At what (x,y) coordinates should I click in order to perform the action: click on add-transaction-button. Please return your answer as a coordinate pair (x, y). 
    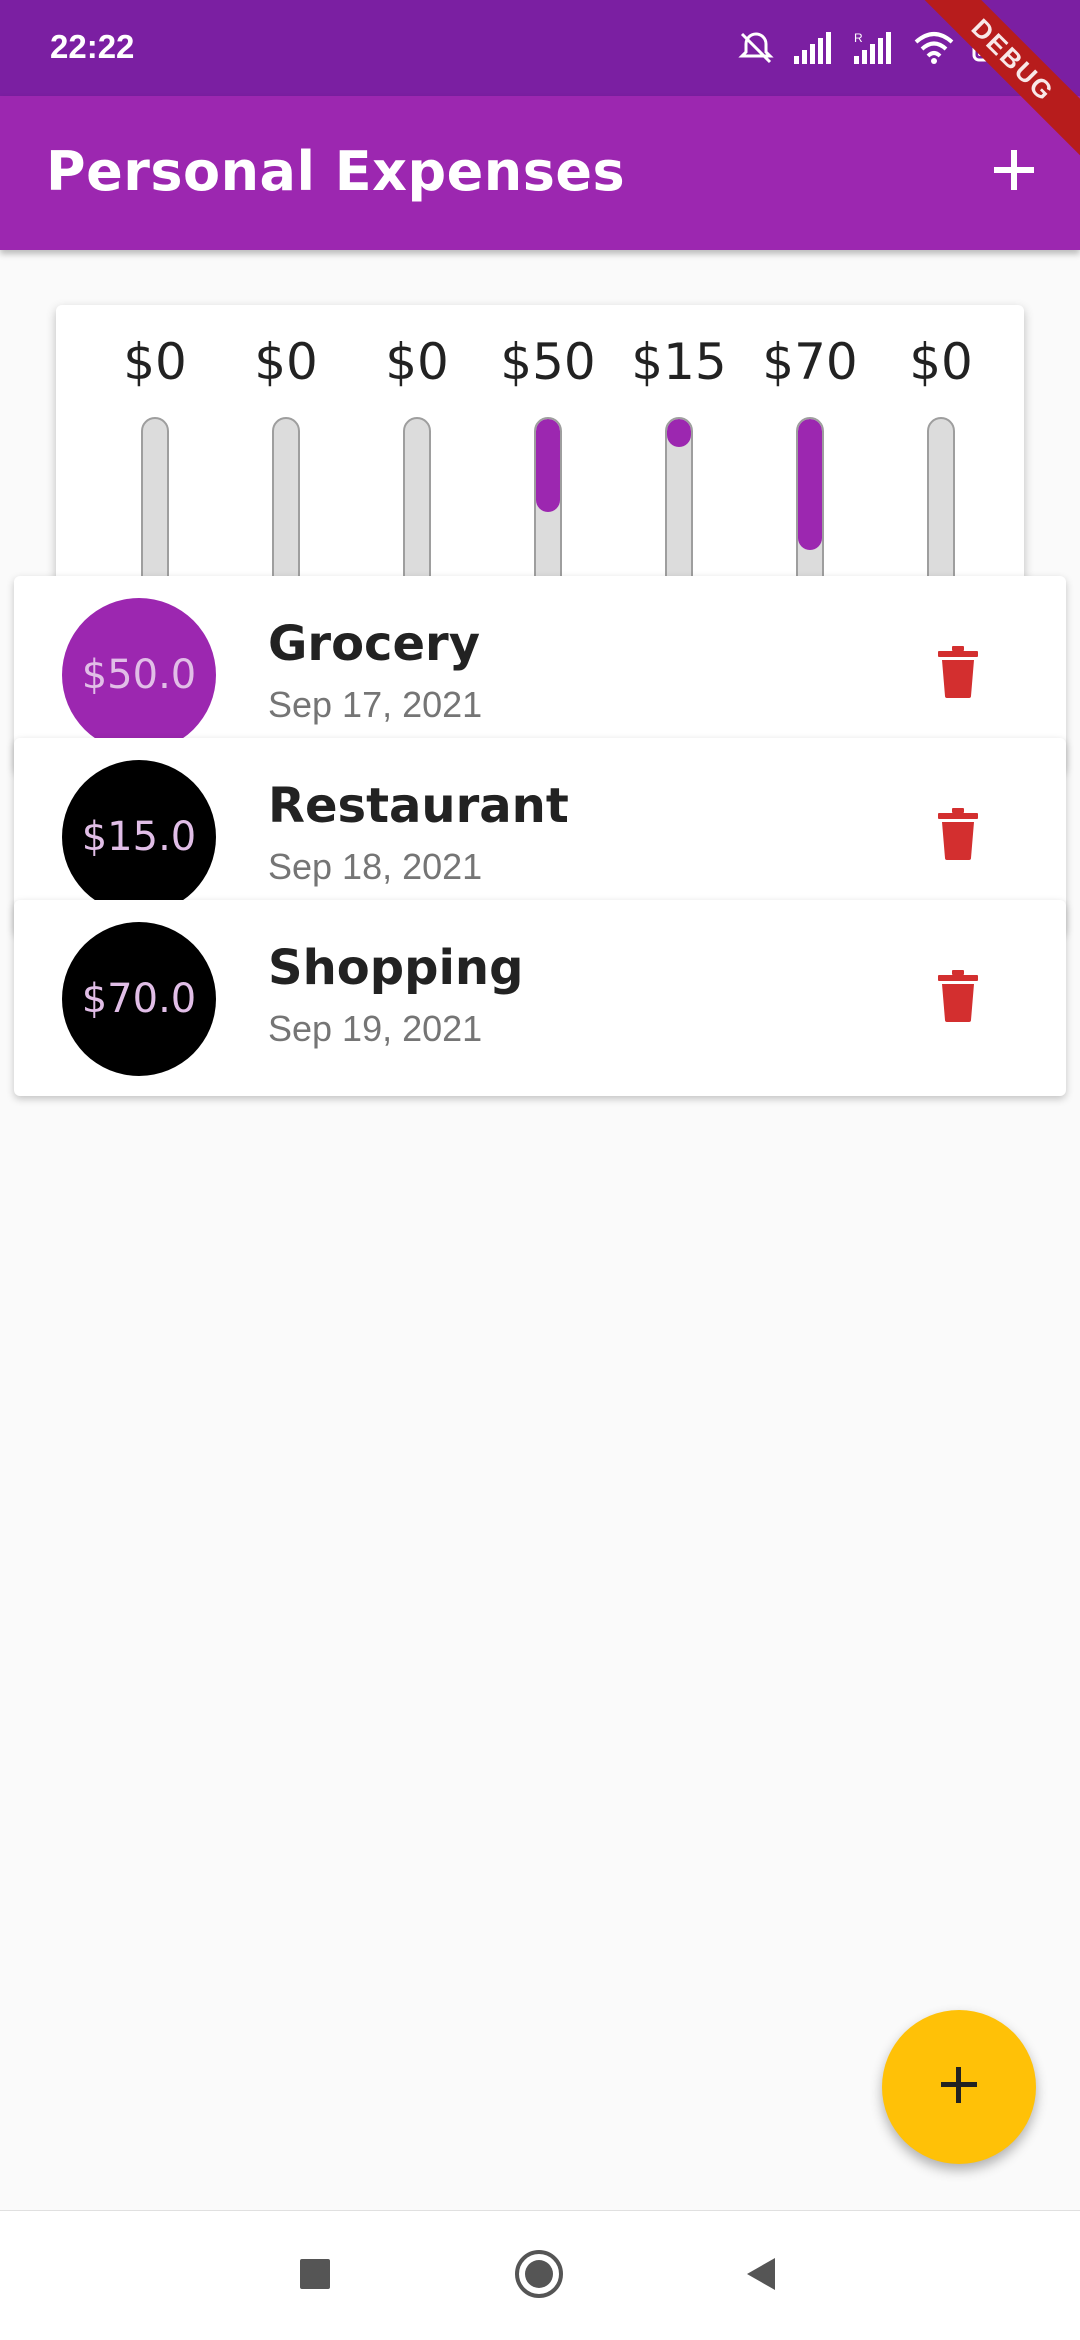
    Looking at the image, I should click on (1014, 172).